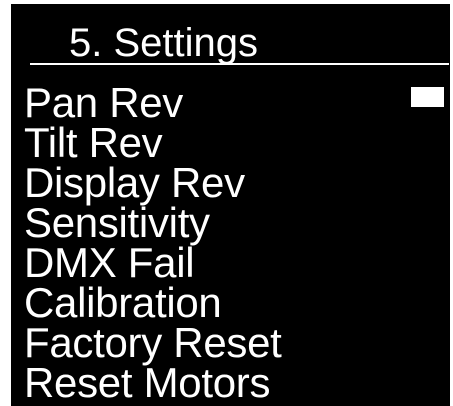 This screenshot has width=453, height=406. What do you see at coordinates (164, 43) in the screenshot?
I see `page-title: 5. Settings` at bounding box center [164, 43].